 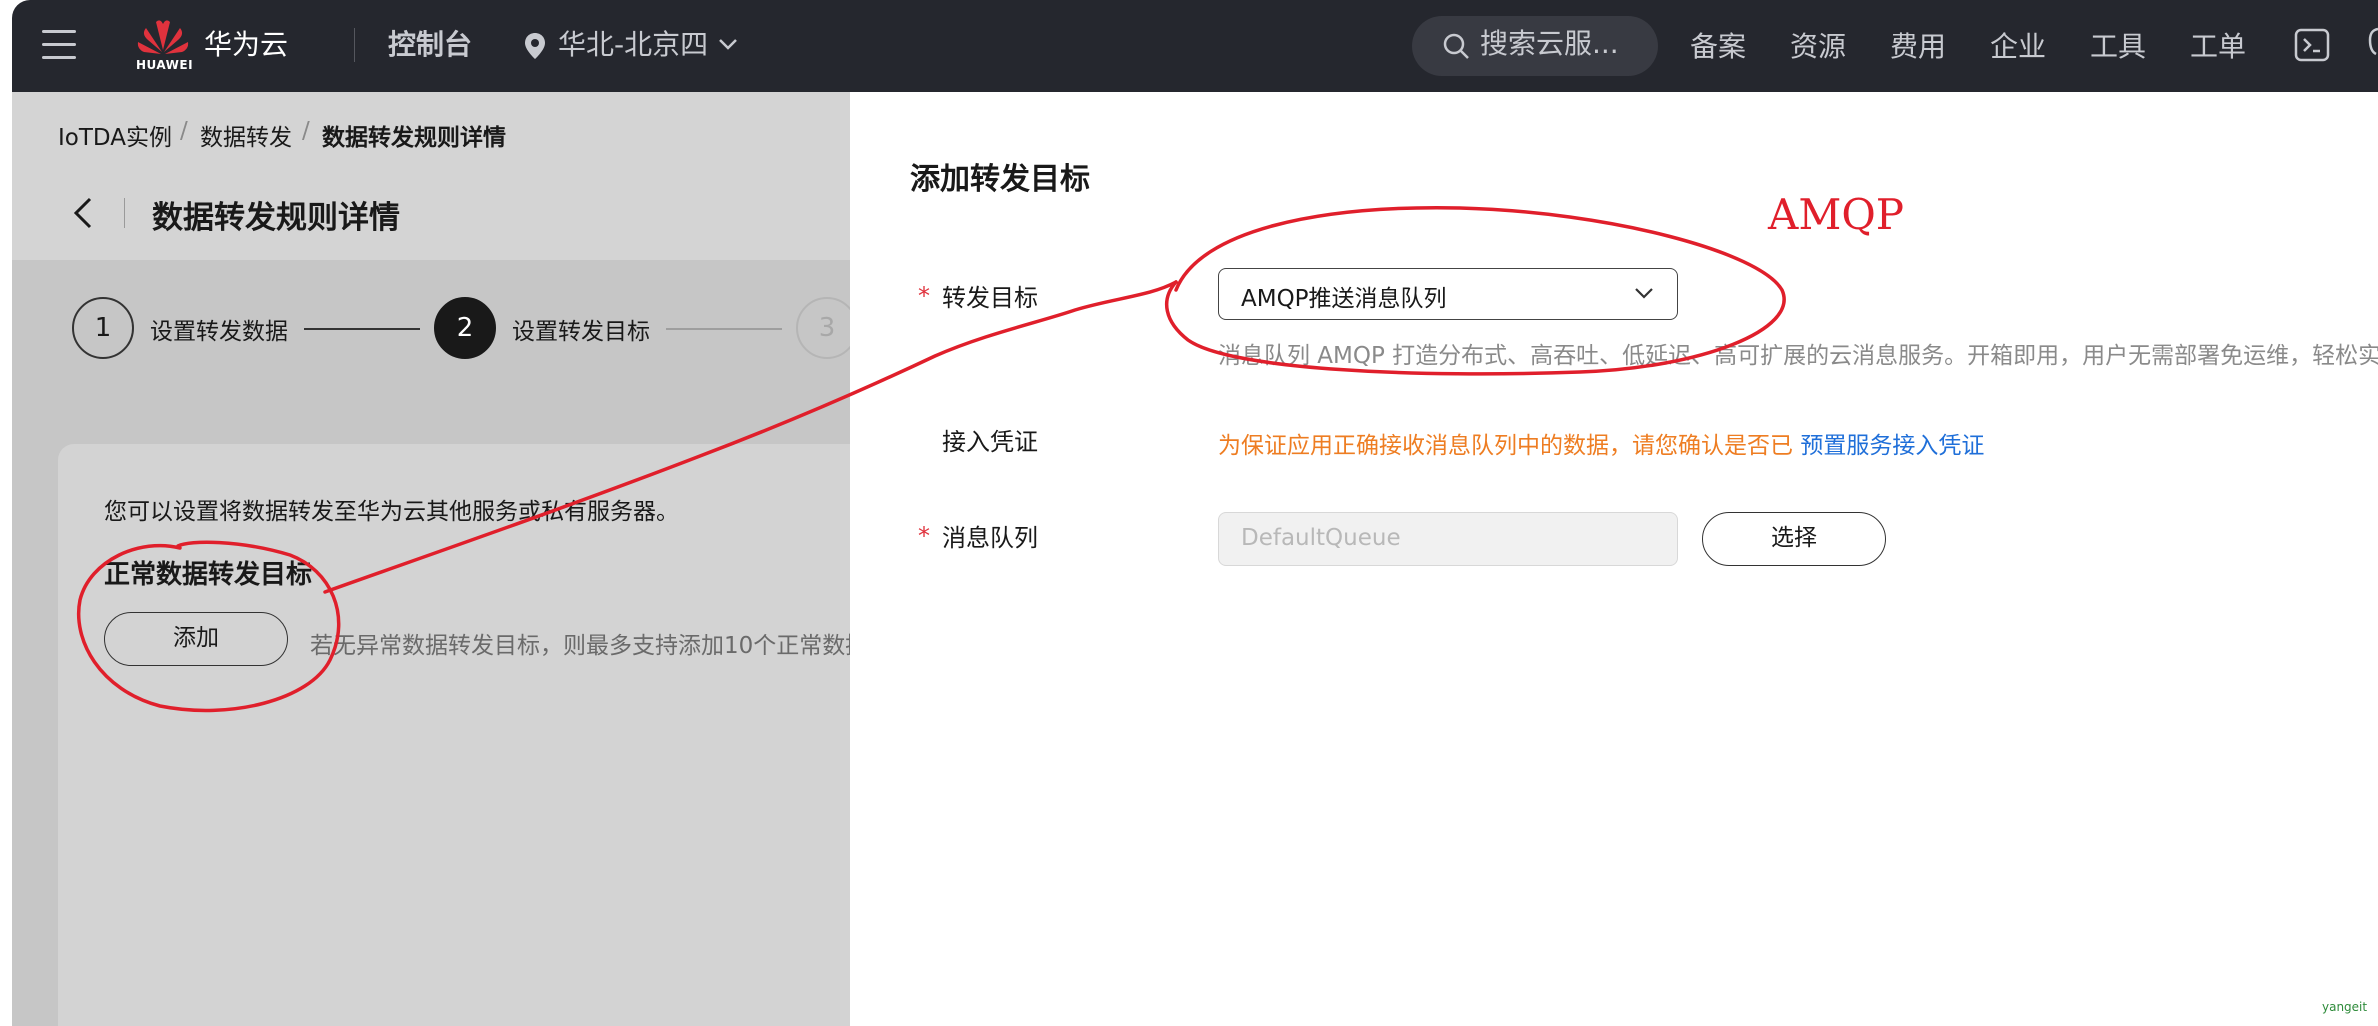 What do you see at coordinates (990, 538) in the screenshot?
I see `queue-label: 消息队列` at bounding box center [990, 538].